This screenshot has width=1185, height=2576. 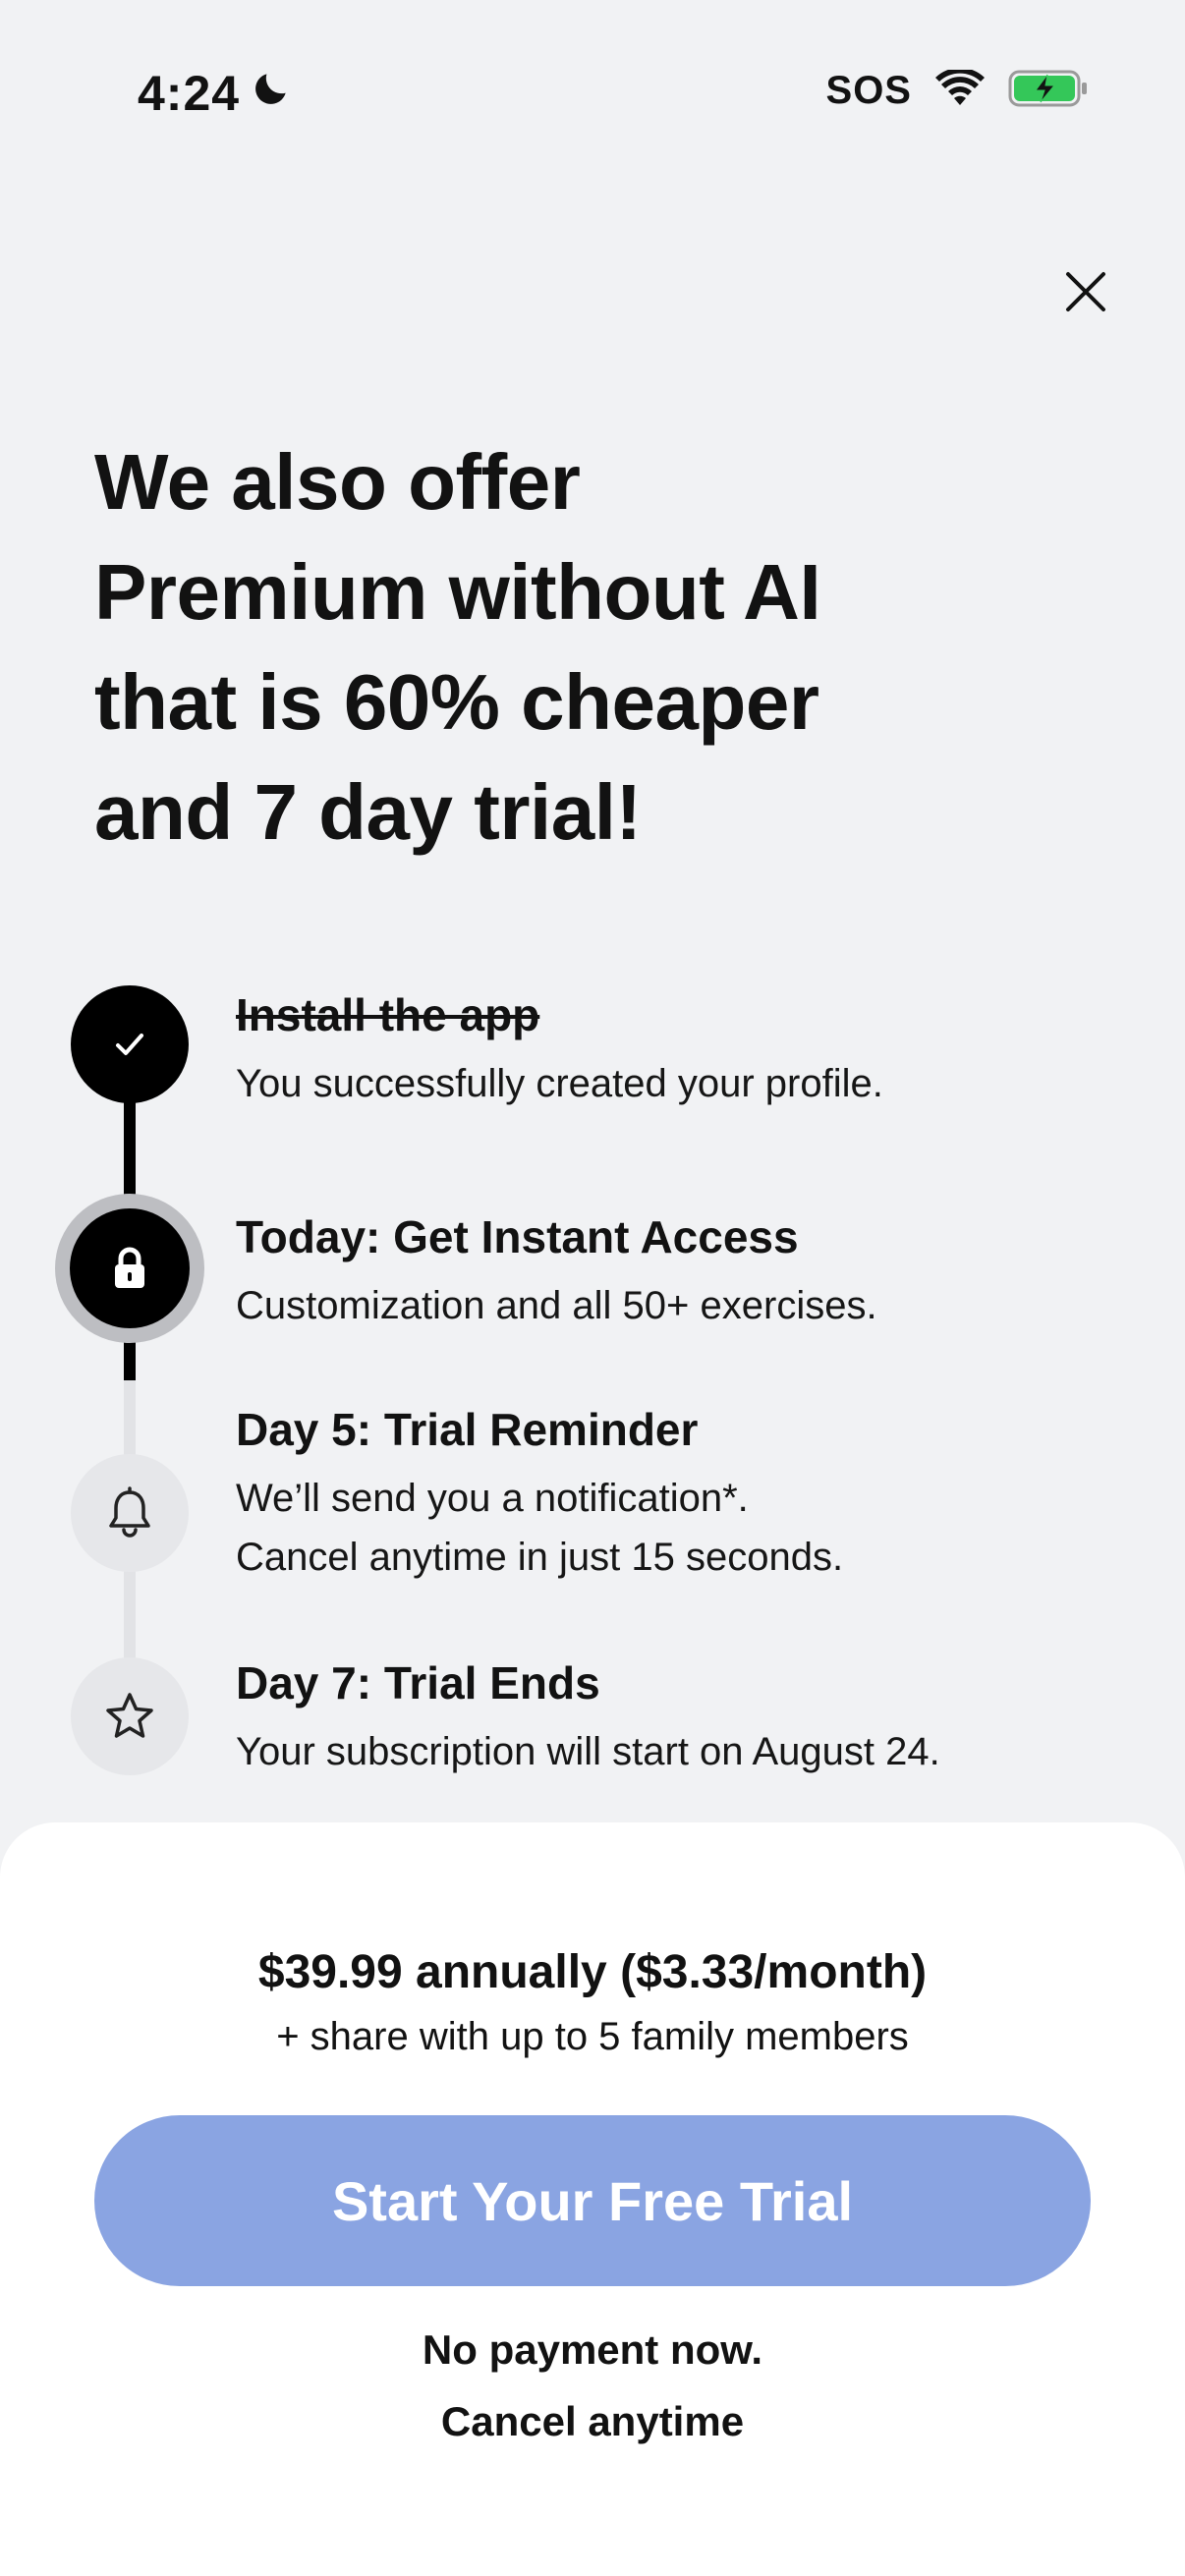 What do you see at coordinates (869, 90) in the screenshot?
I see `carrier-text: SOS` at bounding box center [869, 90].